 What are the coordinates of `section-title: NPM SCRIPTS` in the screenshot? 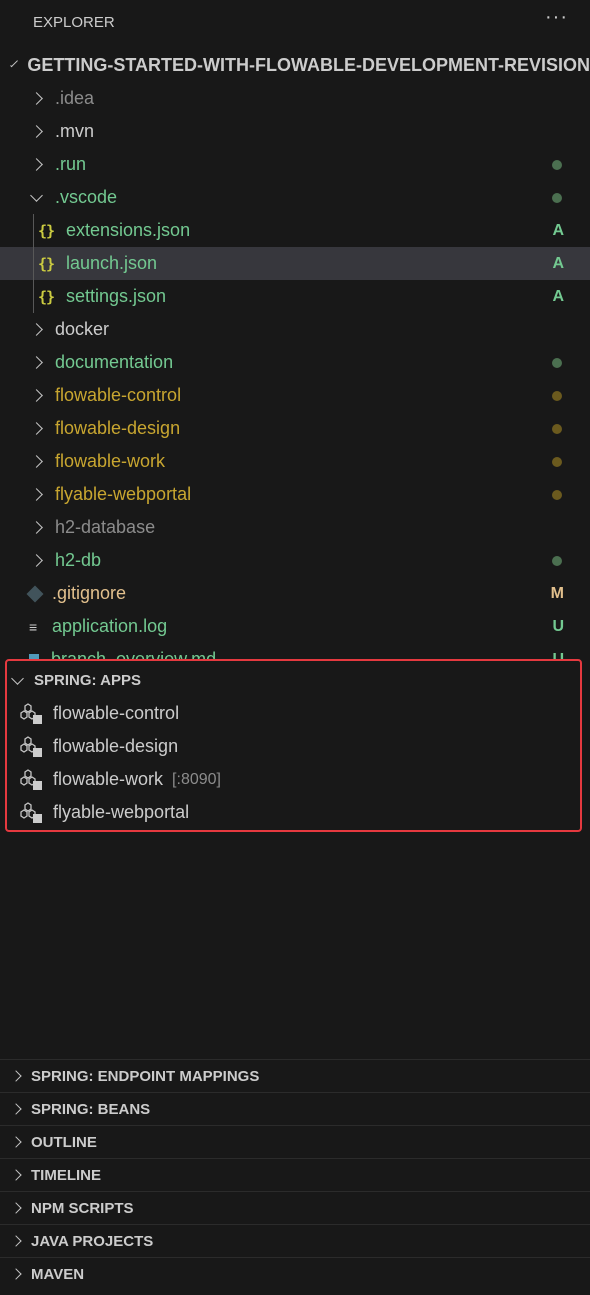 It's located at (82, 1208).